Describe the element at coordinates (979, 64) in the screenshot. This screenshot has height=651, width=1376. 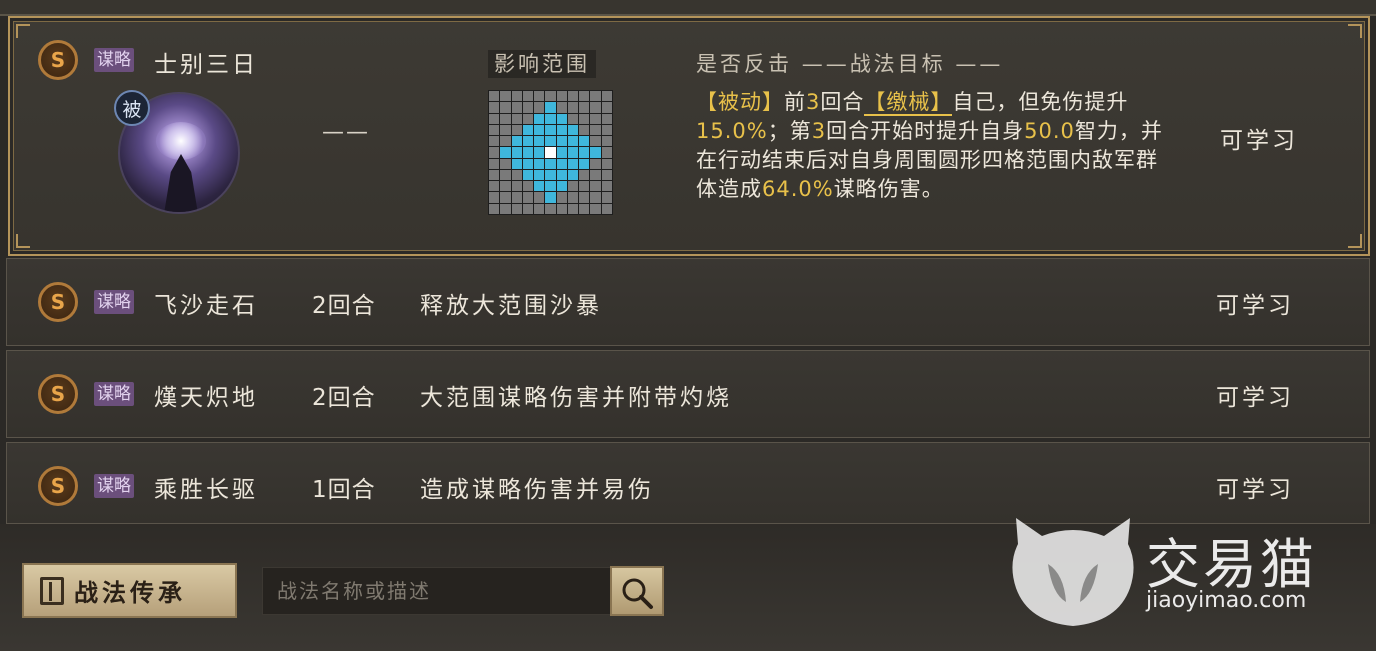
I see `target-dash: ——` at that location.